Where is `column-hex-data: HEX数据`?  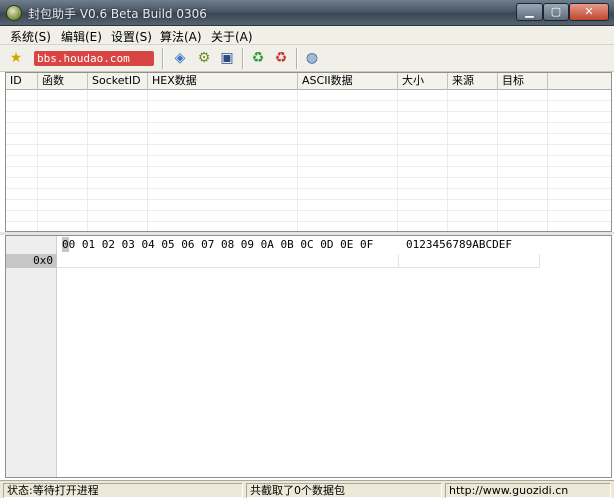
column-hex-data: HEX数据 is located at coordinates (223, 81).